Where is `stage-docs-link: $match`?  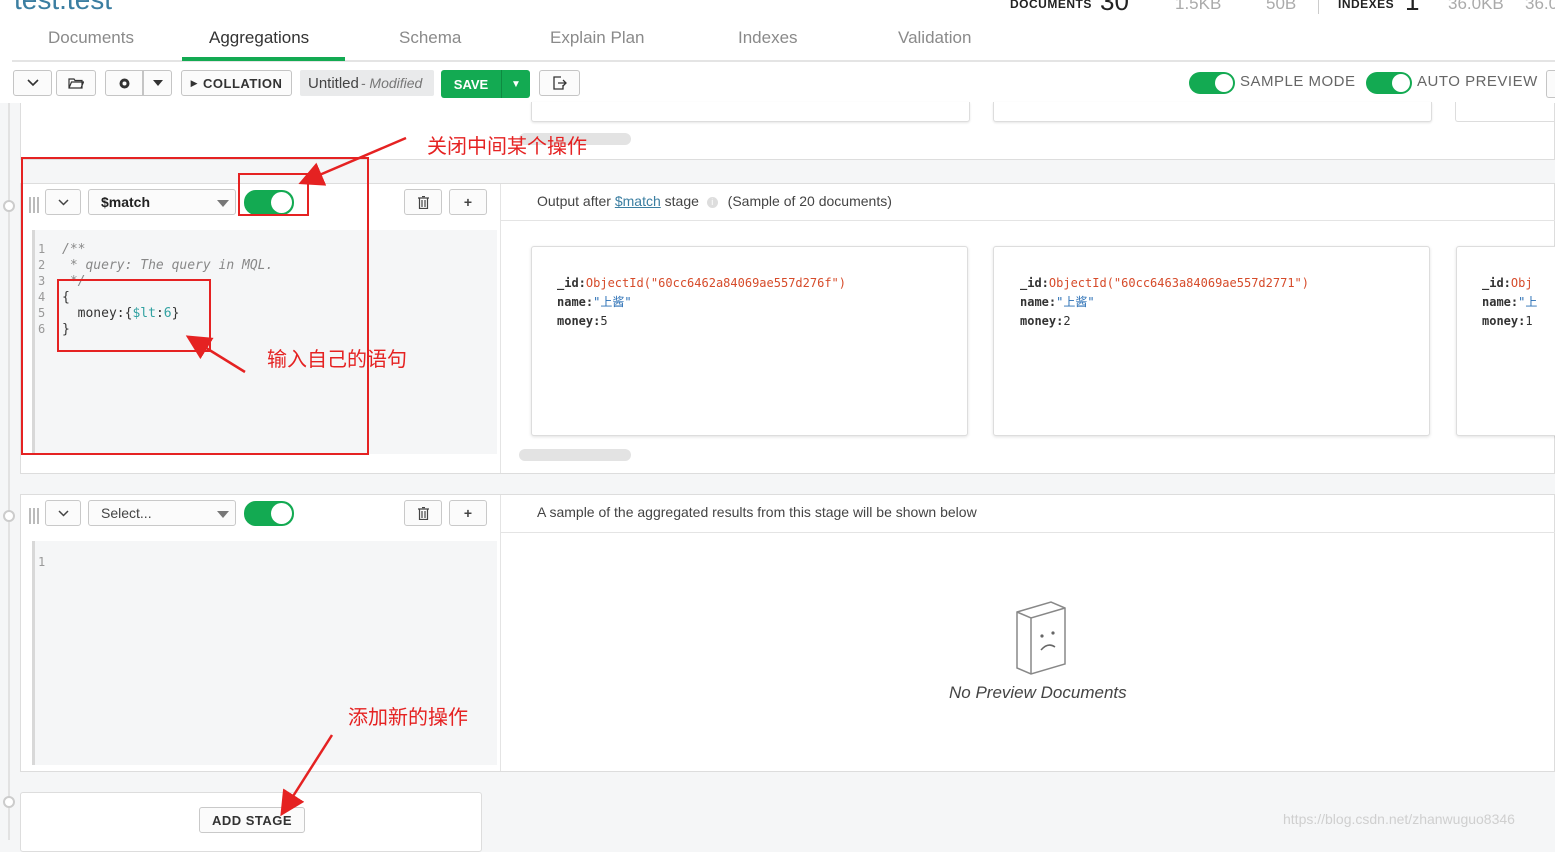 stage-docs-link: $match is located at coordinates (638, 201).